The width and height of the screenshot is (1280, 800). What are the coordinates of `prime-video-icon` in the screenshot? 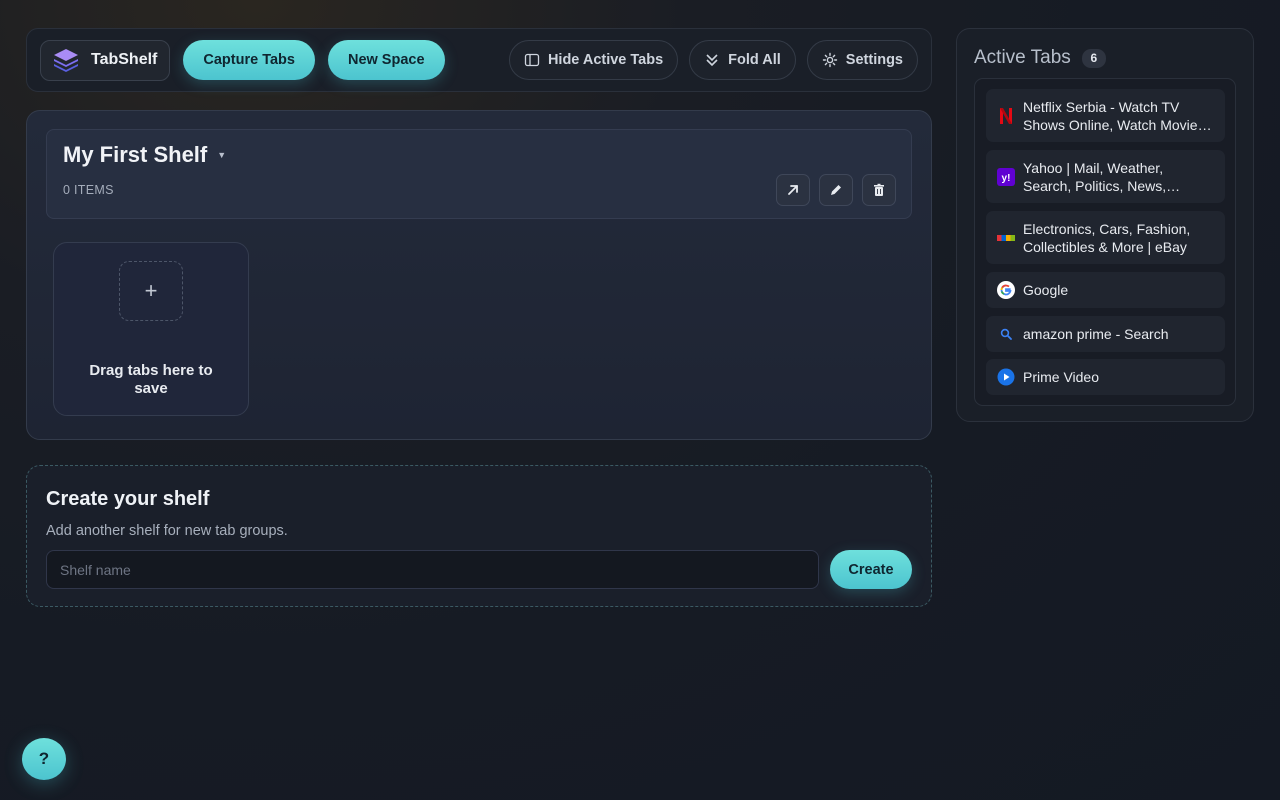 It's located at (1006, 377).